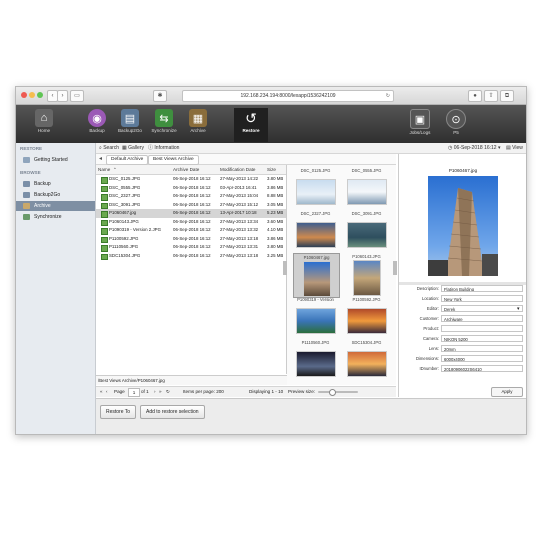 The width and height of the screenshot is (540, 540). Describe the element at coordinates (315, 229) in the screenshot. I see `thumbnail-item: DSC_2327.JPG` at that location.